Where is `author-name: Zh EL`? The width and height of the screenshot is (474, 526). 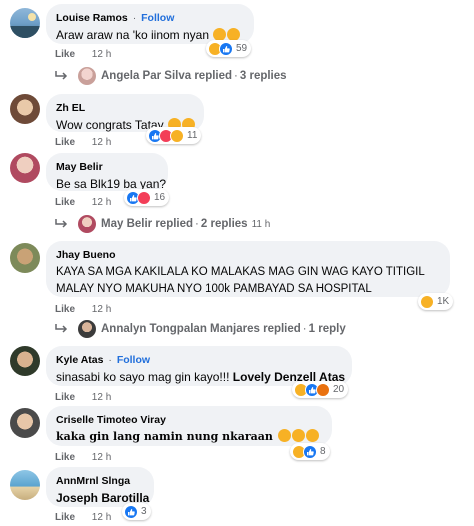
author-name: Zh EL is located at coordinates (125, 108).